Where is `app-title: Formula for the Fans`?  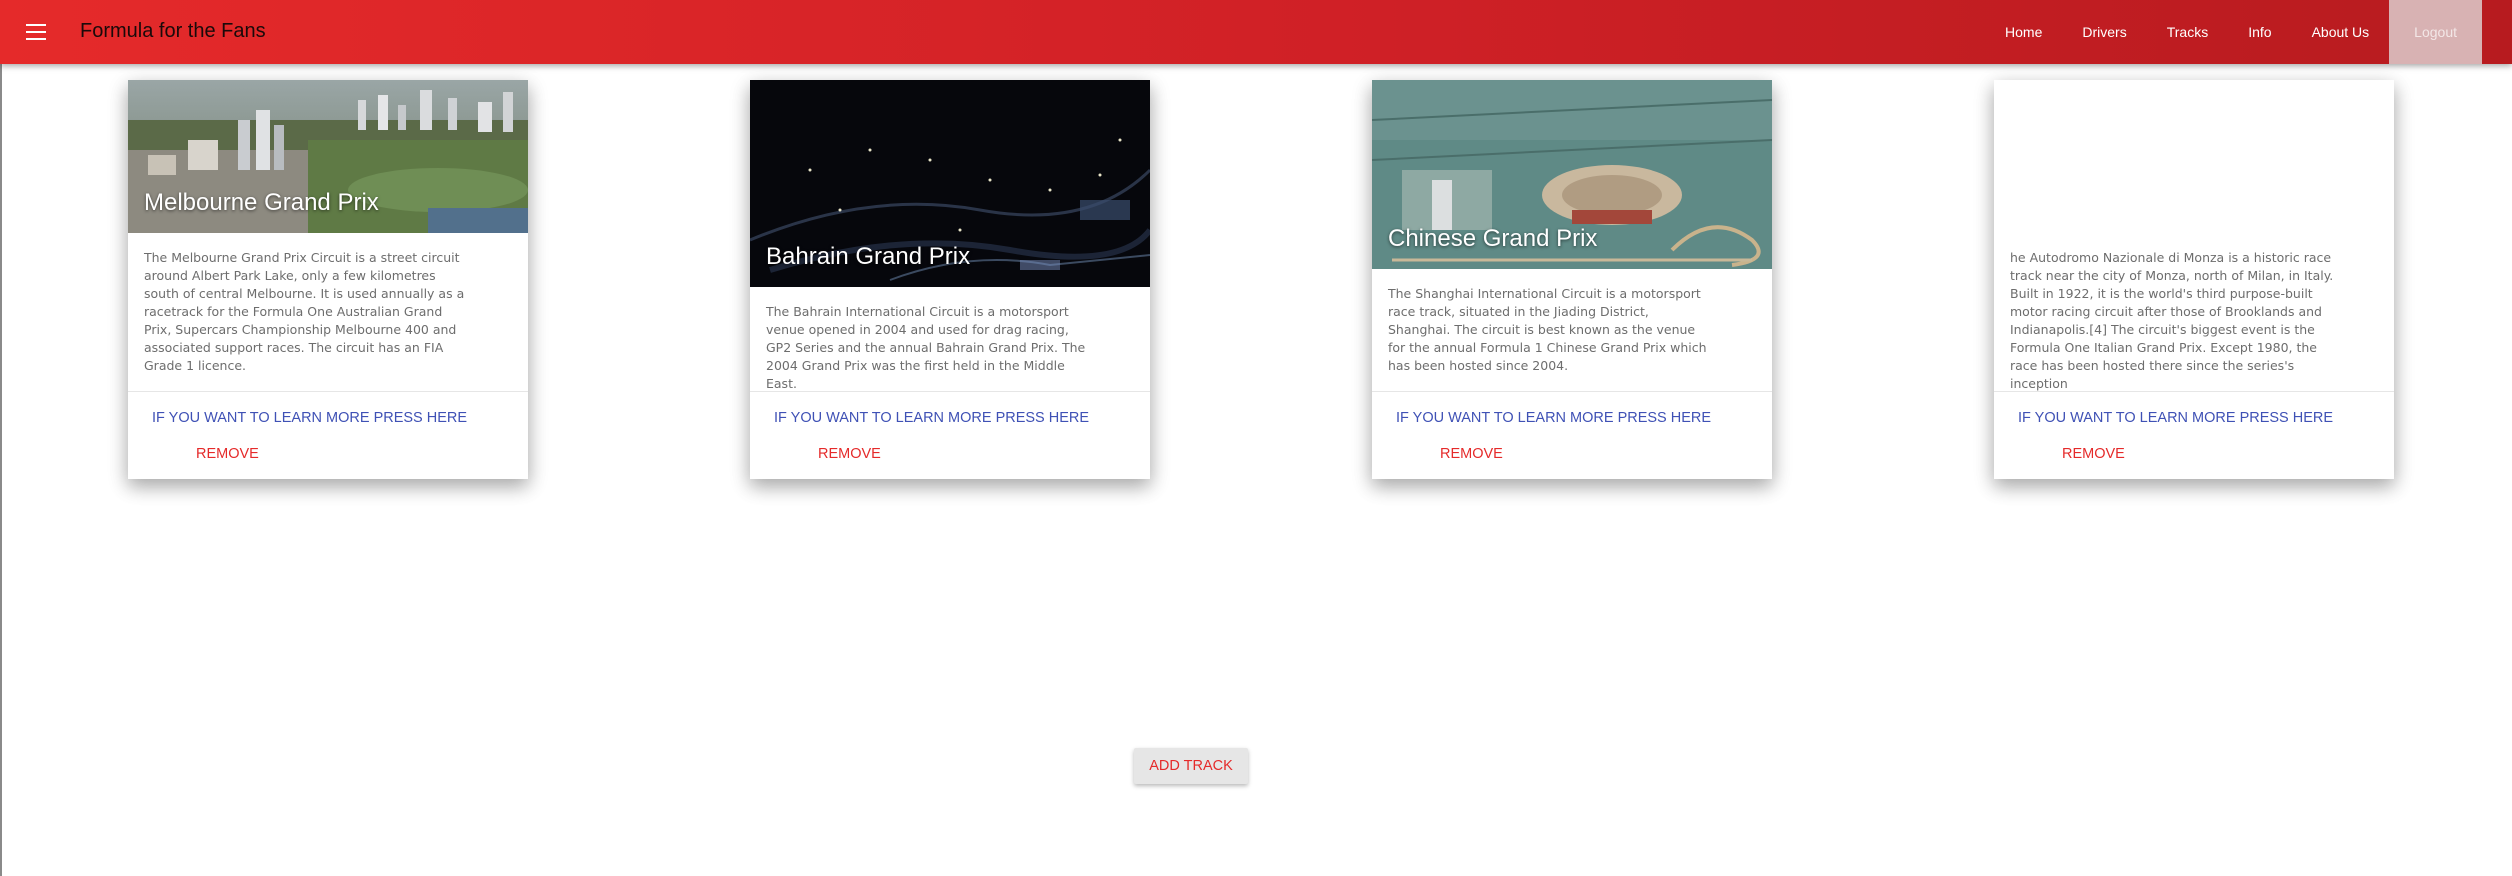 app-title: Formula for the Fans is located at coordinates (173, 31).